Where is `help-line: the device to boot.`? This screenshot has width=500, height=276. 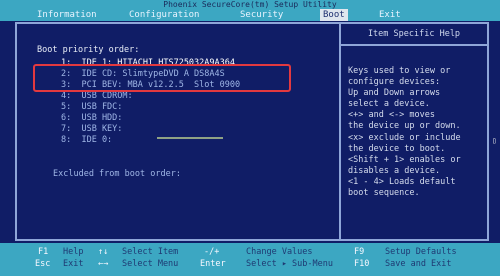 help-line: the device to boot. is located at coordinates (397, 148).